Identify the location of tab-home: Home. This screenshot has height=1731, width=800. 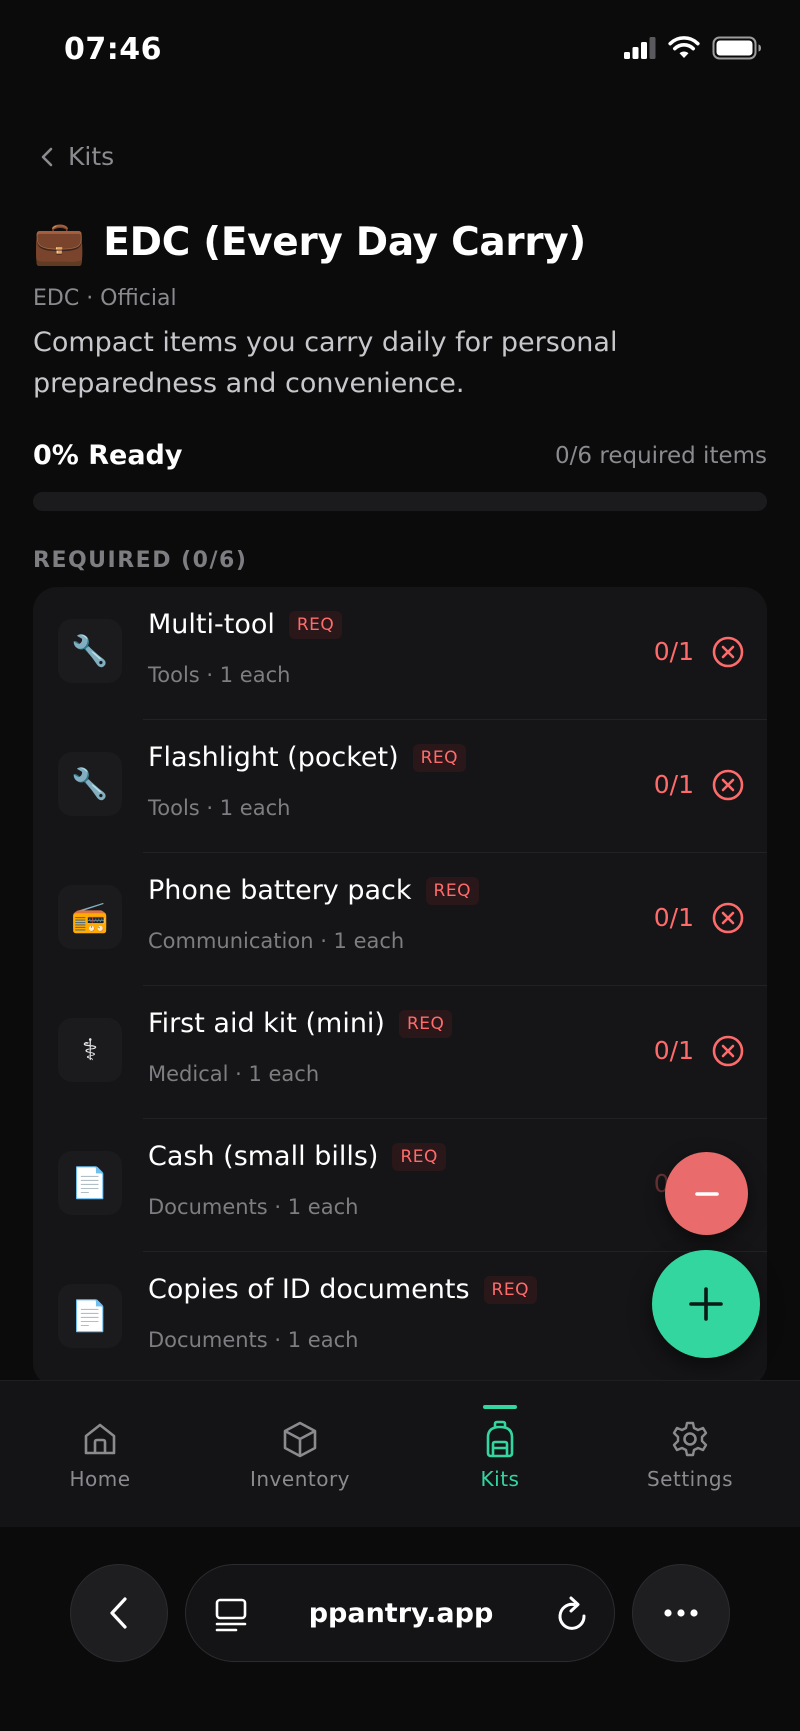
(100, 1454).